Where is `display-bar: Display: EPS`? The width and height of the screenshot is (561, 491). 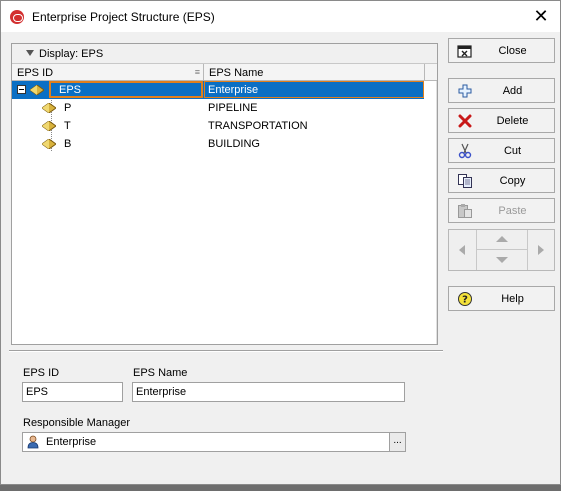
display-bar: Display: EPS is located at coordinates (224, 54).